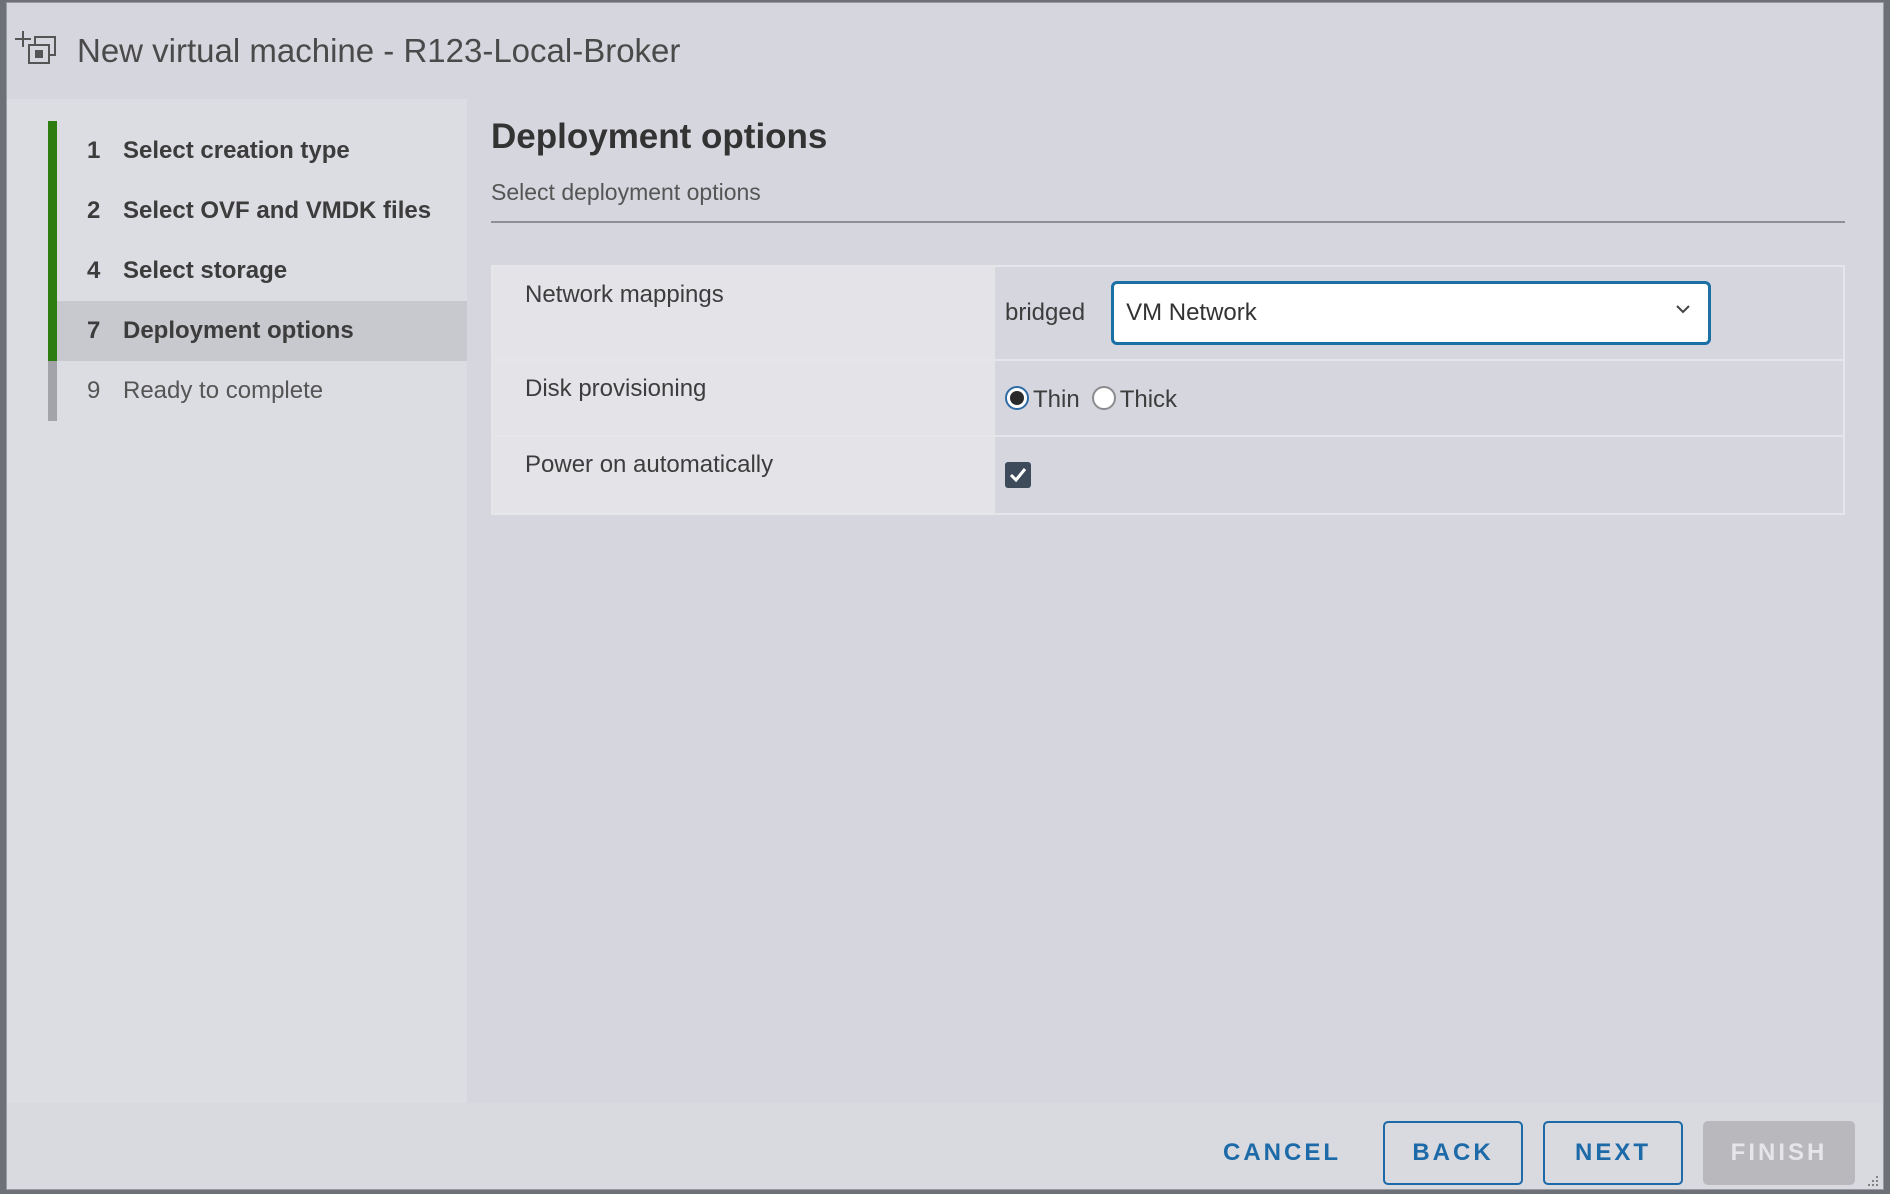 This screenshot has height=1194, width=1890. I want to click on step-select-ovf-vmdk: 2 Select OVF and VMDK files, so click(257, 211).